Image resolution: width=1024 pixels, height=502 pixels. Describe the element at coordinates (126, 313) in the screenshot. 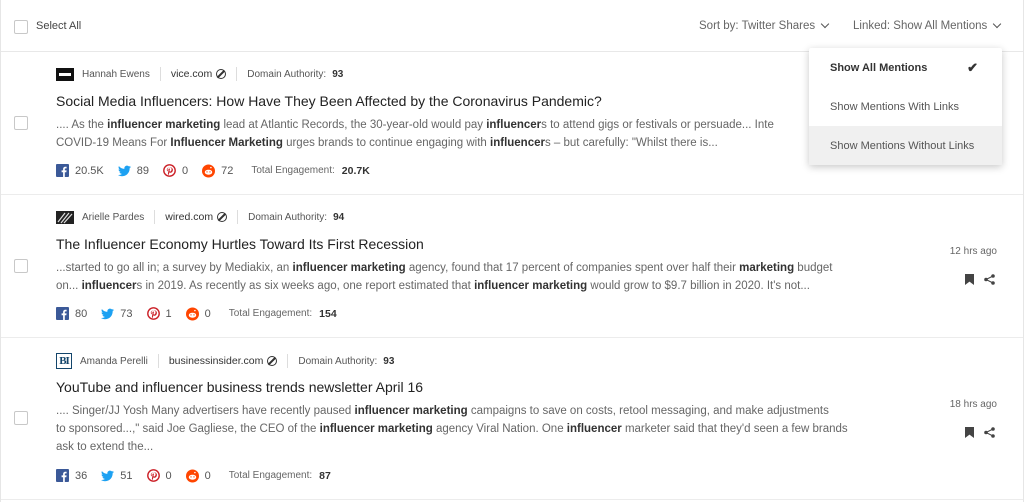

I see `twitter-count: 73` at that location.